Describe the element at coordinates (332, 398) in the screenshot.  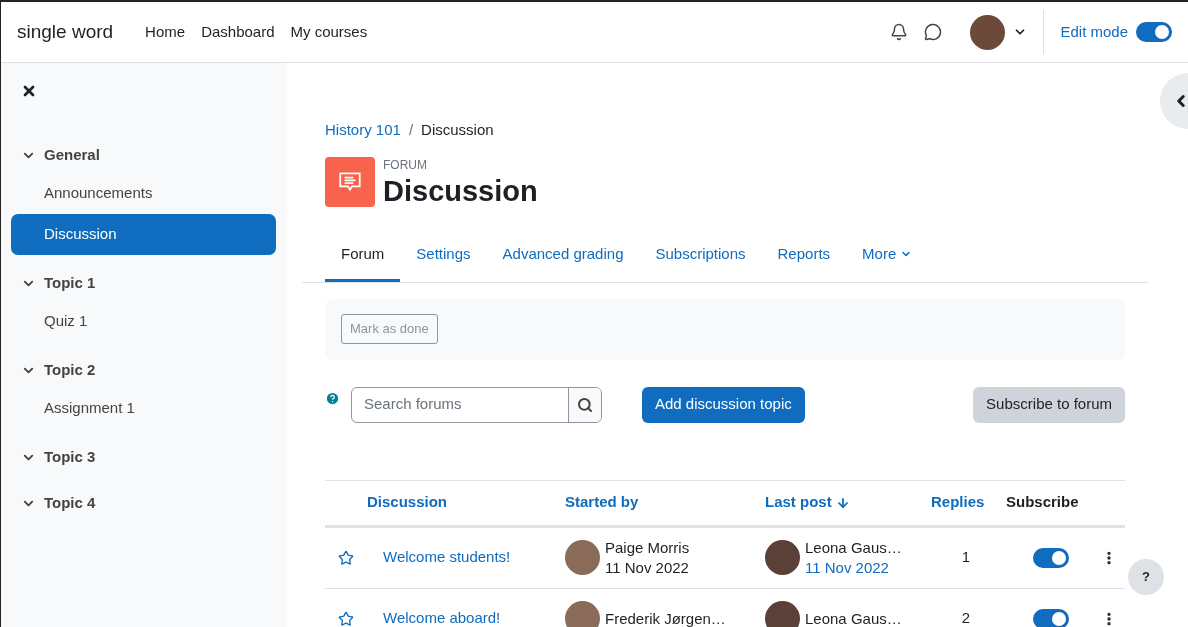
I see `help-icon` at that location.